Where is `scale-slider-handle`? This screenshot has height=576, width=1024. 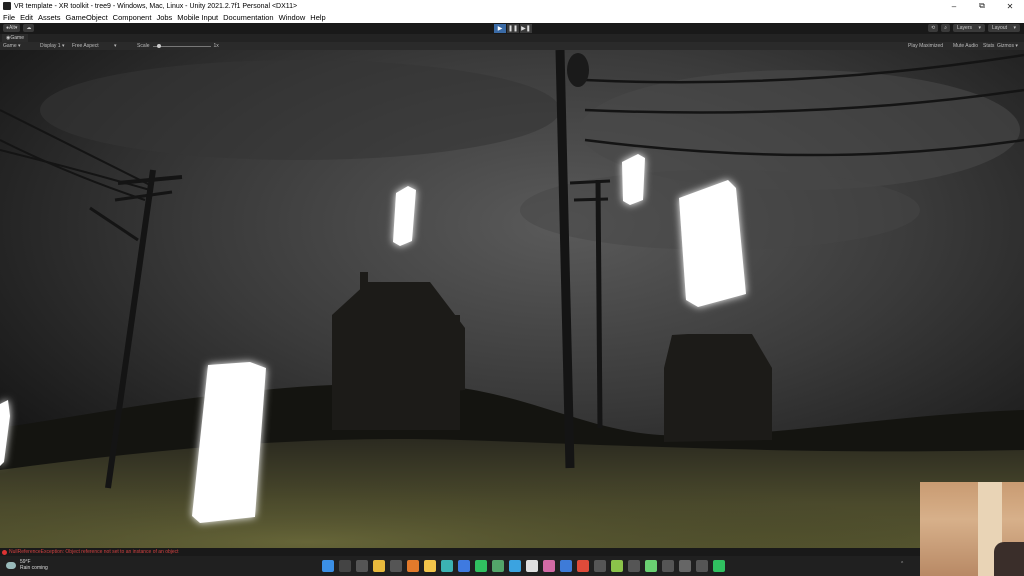
scale-slider-handle is located at coordinates (158, 45).